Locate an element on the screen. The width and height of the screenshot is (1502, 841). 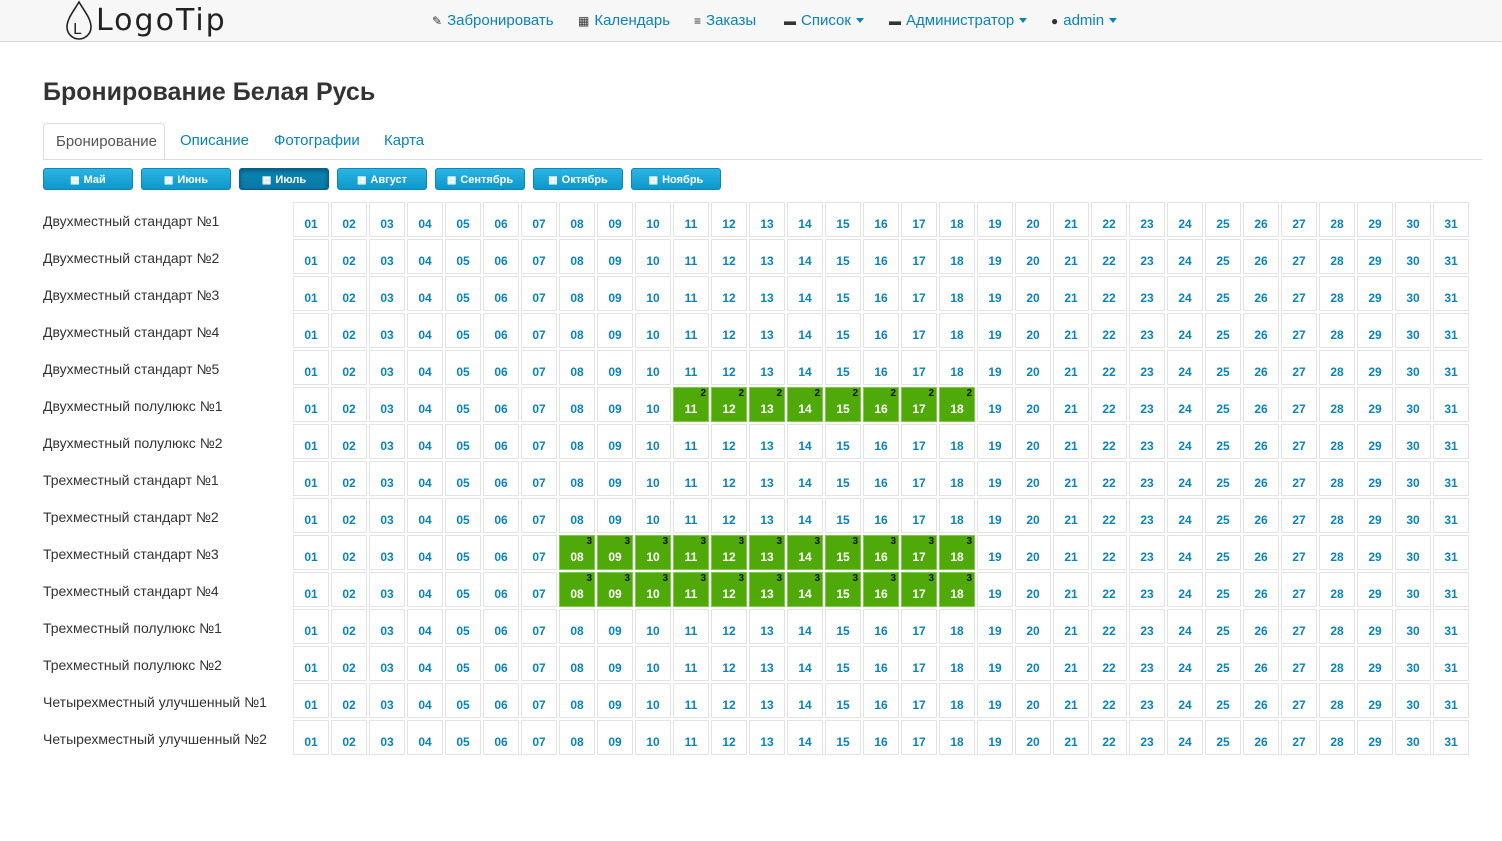
day-cell-booked: 11 3 is located at coordinates (691, 552).